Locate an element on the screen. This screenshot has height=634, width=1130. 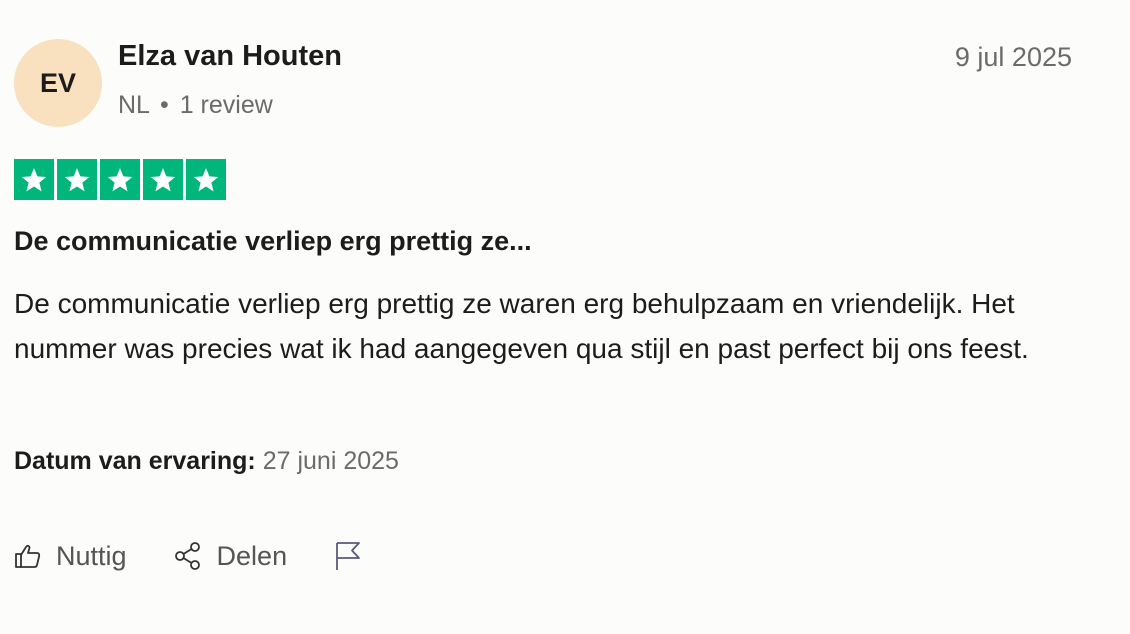
star-rating is located at coordinates (120, 179).